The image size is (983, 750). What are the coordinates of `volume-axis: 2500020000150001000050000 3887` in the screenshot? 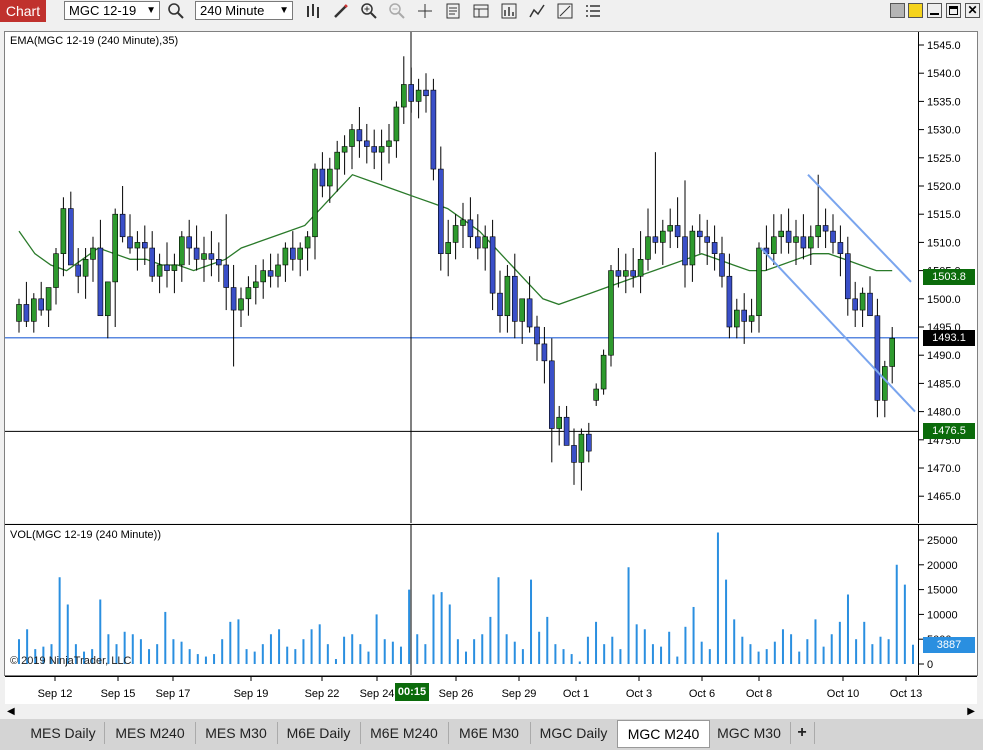 It's located at (948, 600).